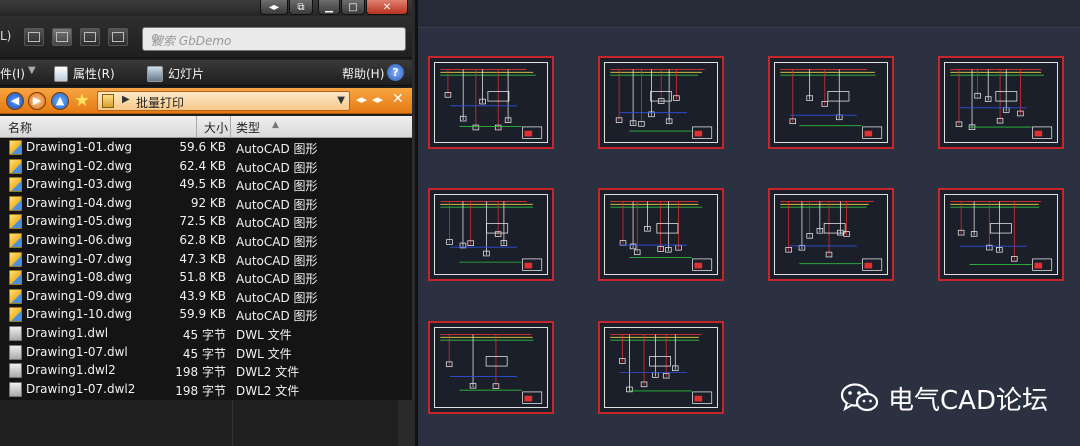 The image size is (1080, 446). Describe the element at coordinates (202, 221) in the screenshot. I see `file-size: 72.5 KB` at that location.